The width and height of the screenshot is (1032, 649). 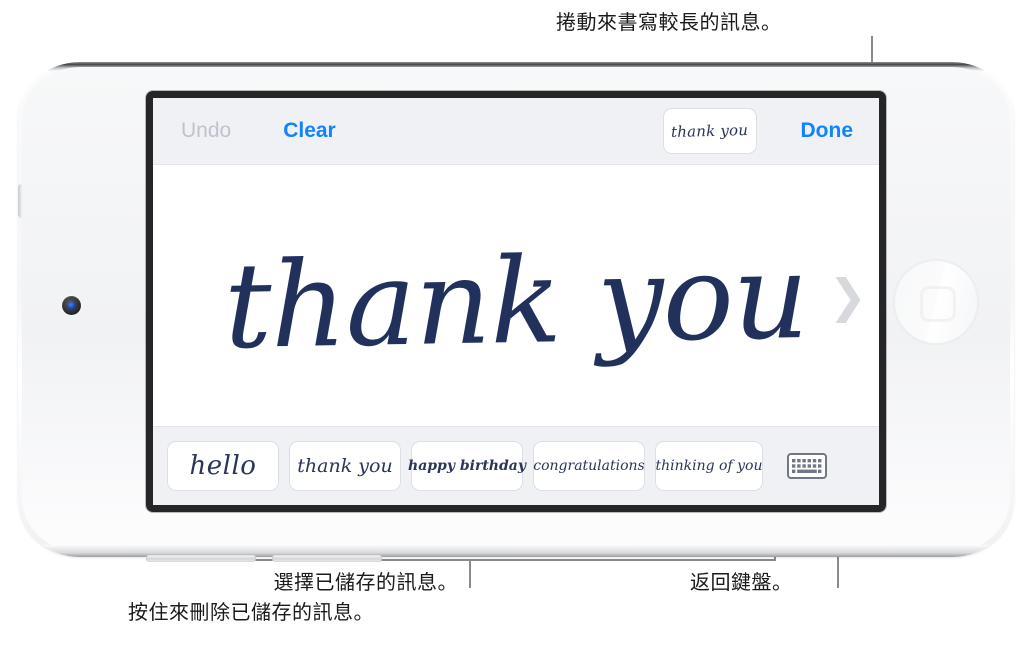 I want to click on saved-message-label: happy birthday, so click(x=467, y=466).